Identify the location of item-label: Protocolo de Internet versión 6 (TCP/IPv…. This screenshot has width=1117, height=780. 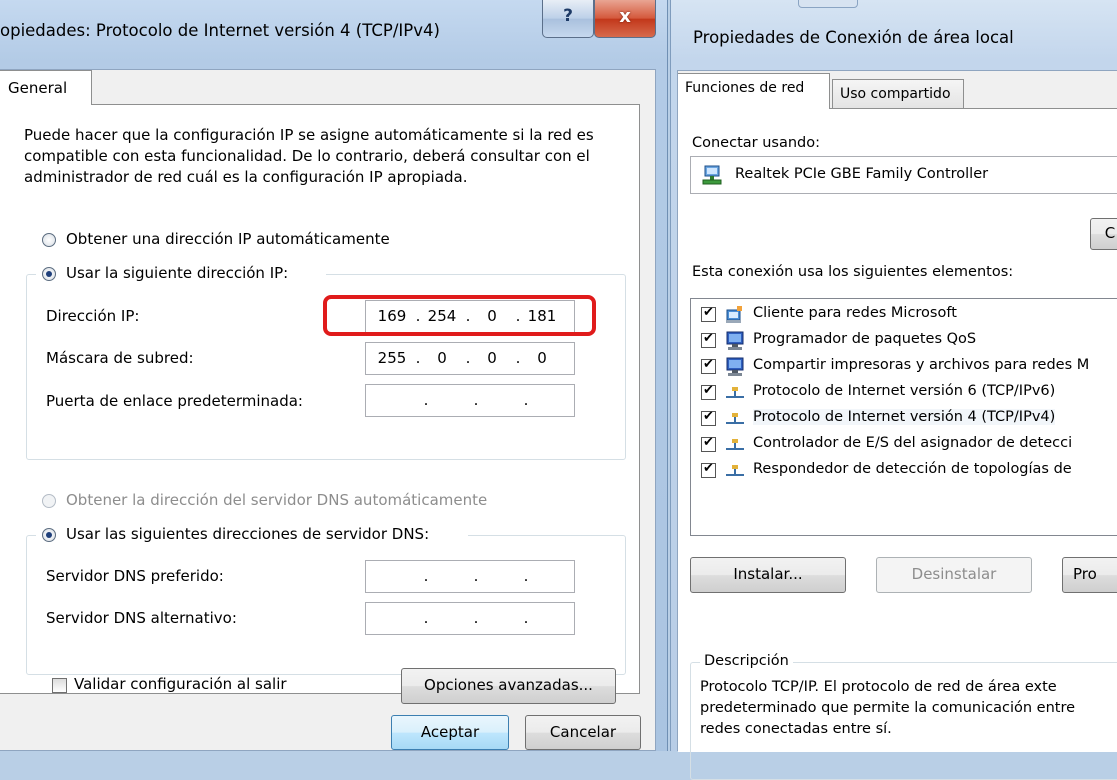
(904, 391).